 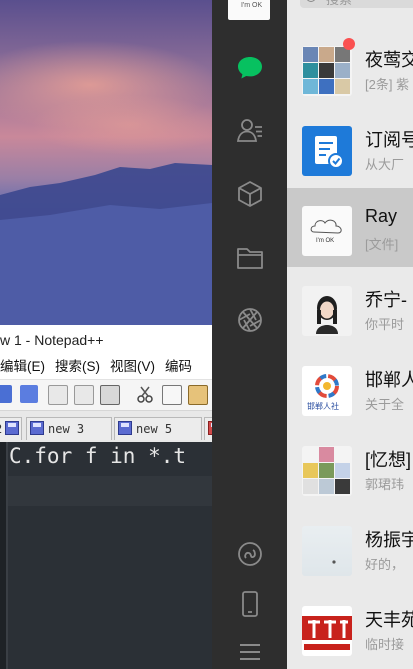 I want to click on chat-last-message: 从大厂, so click(x=385, y=164).